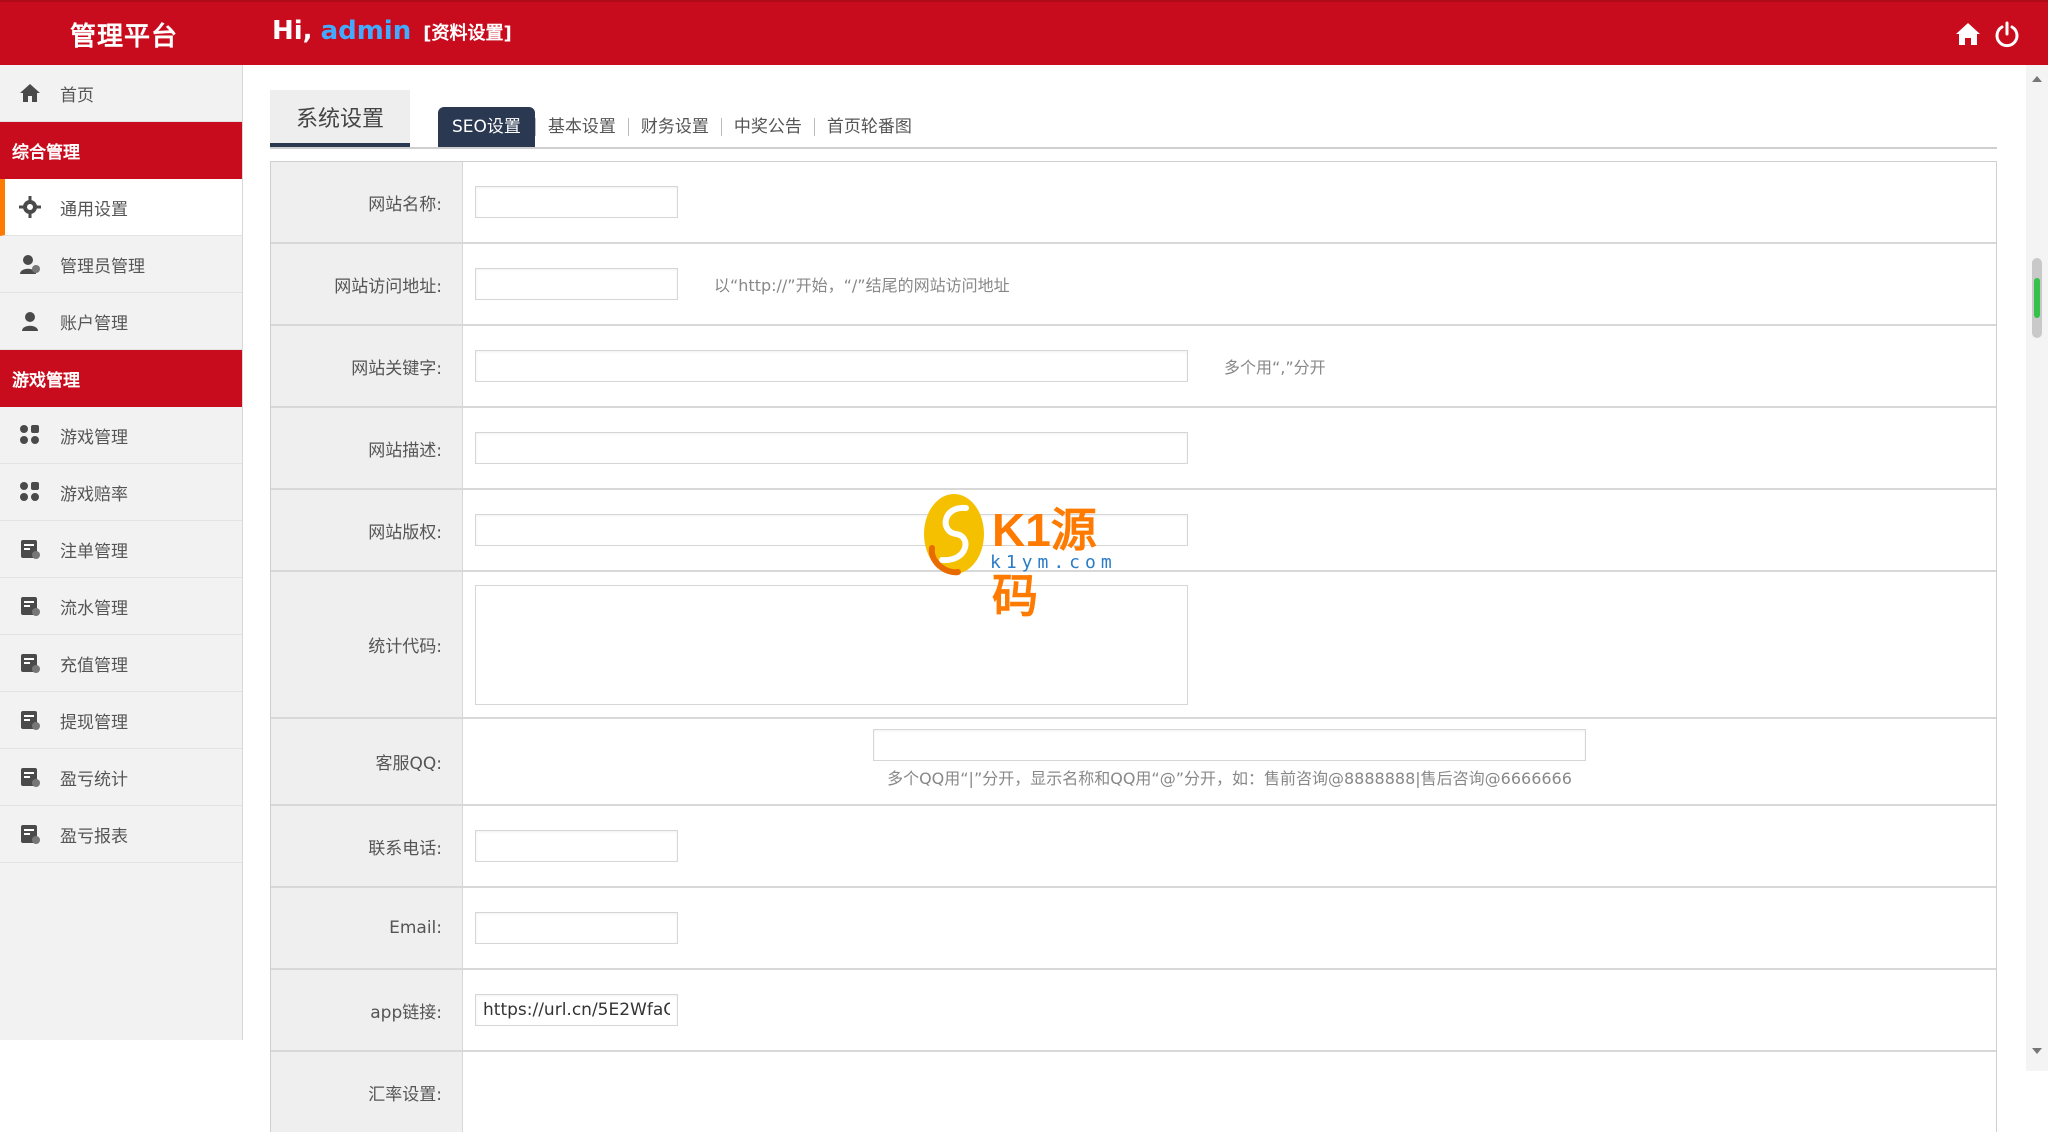 The width and height of the screenshot is (2048, 1132). I want to click on sidebar-item-label: 盈亏统计, so click(94, 779).